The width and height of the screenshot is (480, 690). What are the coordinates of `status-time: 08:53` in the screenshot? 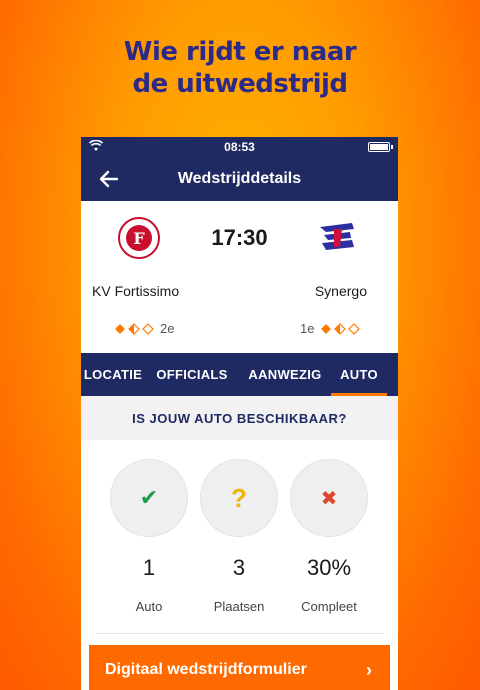 It's located at (239, 147).